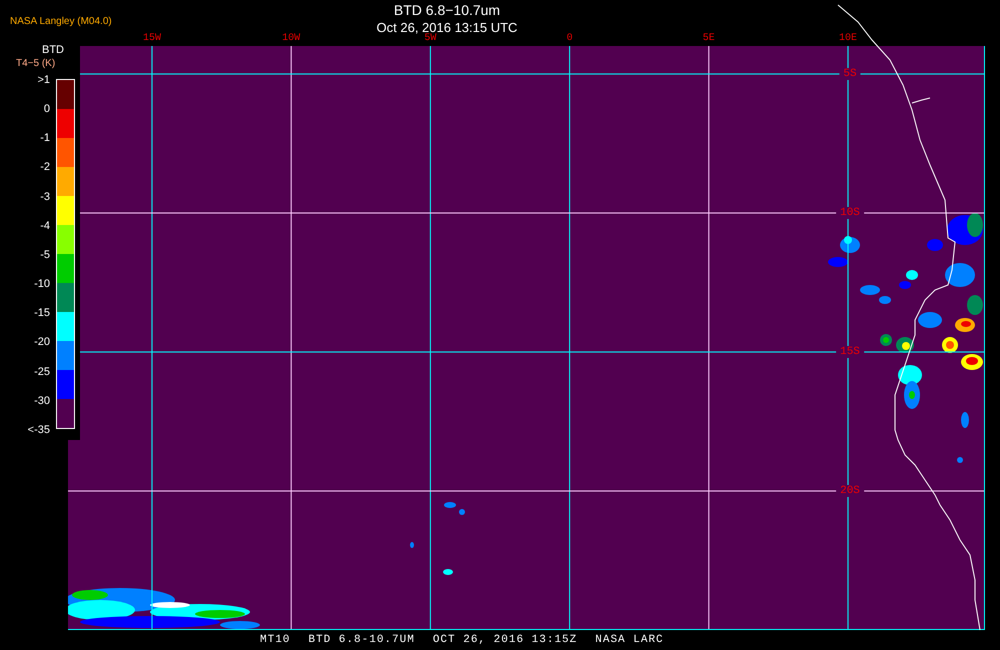 Image resolution: width=1000 pixels, height=650 pixels. I want to click on footer-text: OCT 26, 2016 13:15Z, so click(505, 640).